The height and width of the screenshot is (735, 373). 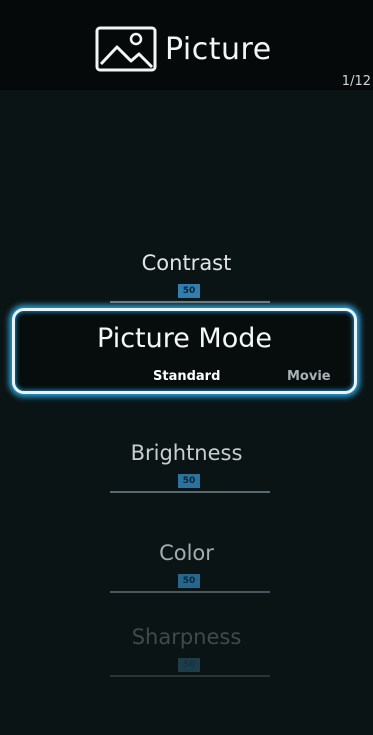 I want to click on title-group: Picture, so click(x=183, y=49).